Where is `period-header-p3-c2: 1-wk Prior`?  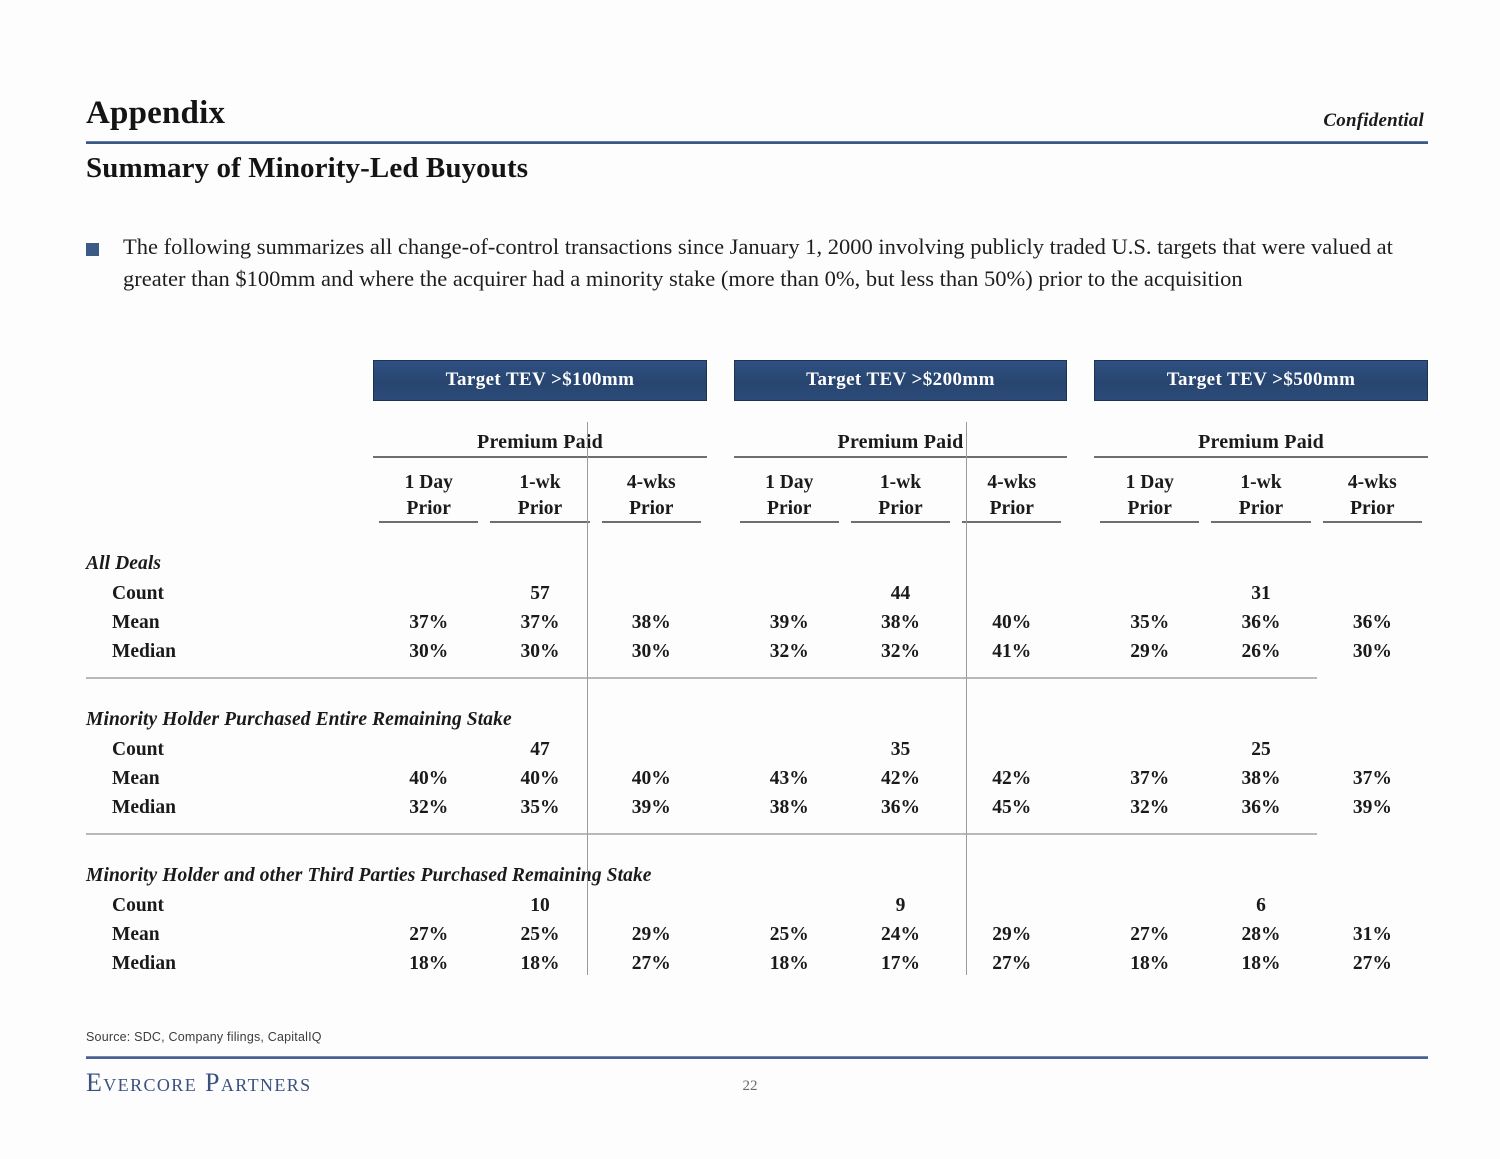 period-header-p3-c2: 1-wk Prior is located at coordinates (1261, 495).